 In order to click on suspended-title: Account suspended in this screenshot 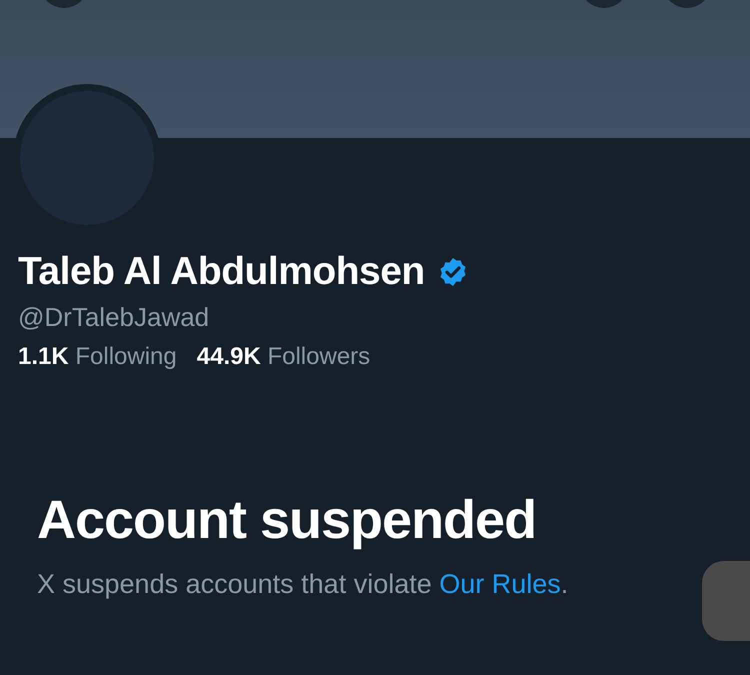, I will do `click(287, 520)`.